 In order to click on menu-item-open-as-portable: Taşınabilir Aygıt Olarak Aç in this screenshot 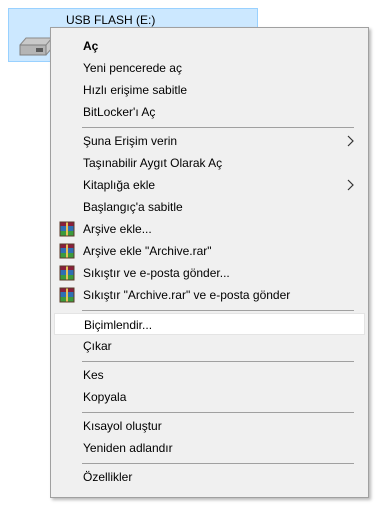, I will do `click(209, 163)`.